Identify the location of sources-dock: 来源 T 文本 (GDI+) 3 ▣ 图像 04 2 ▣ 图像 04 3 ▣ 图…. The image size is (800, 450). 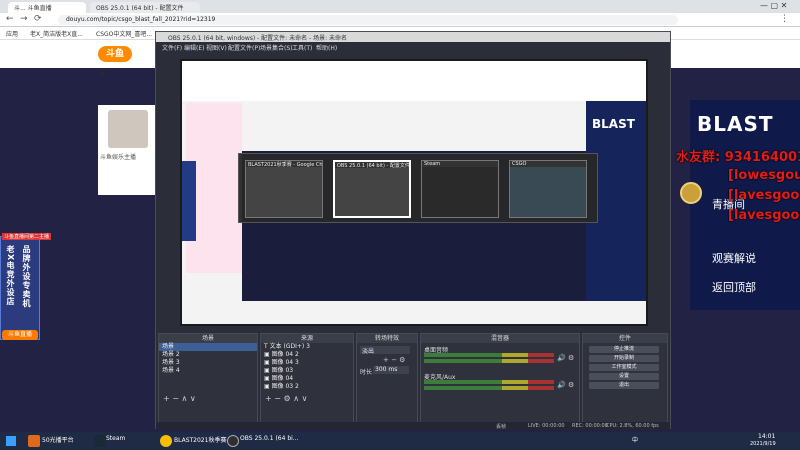
(307, 380).